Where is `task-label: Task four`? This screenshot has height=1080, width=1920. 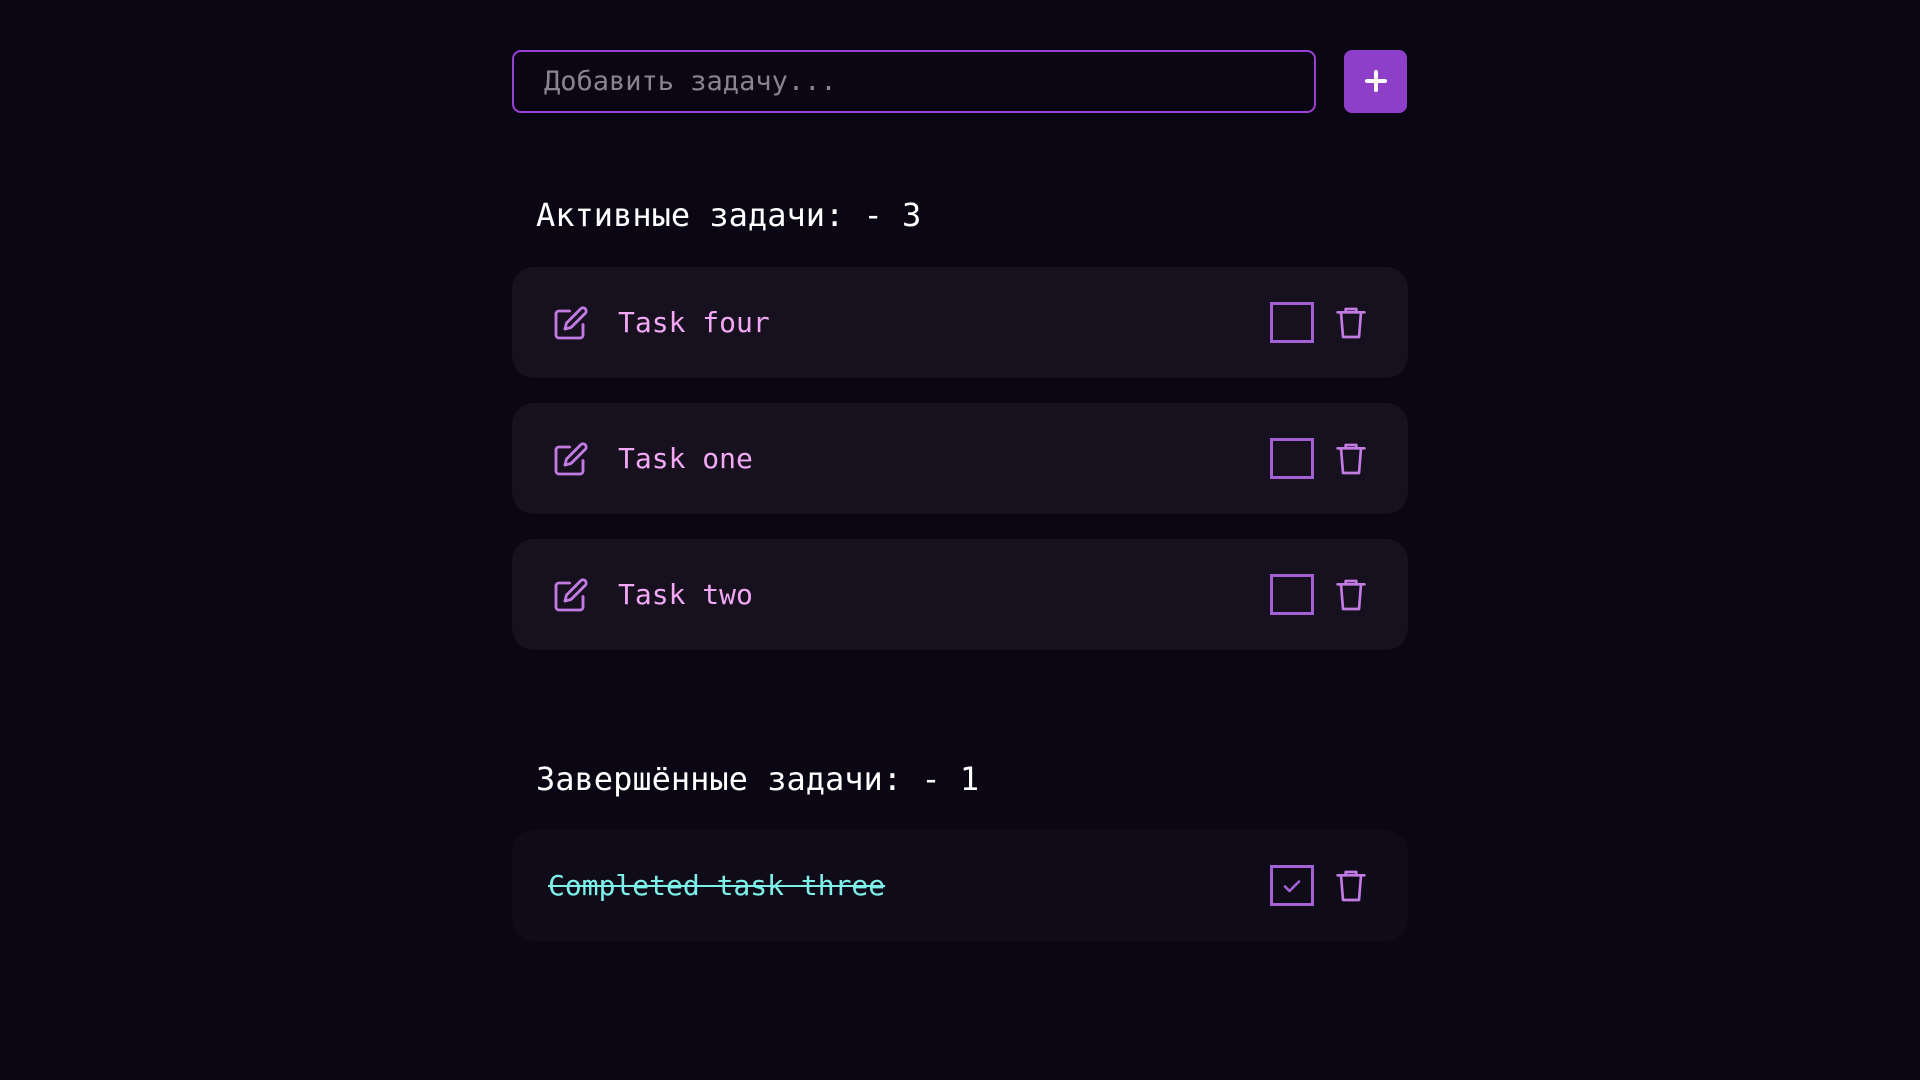 task-label: Task four is located at coordinates (694, 322).